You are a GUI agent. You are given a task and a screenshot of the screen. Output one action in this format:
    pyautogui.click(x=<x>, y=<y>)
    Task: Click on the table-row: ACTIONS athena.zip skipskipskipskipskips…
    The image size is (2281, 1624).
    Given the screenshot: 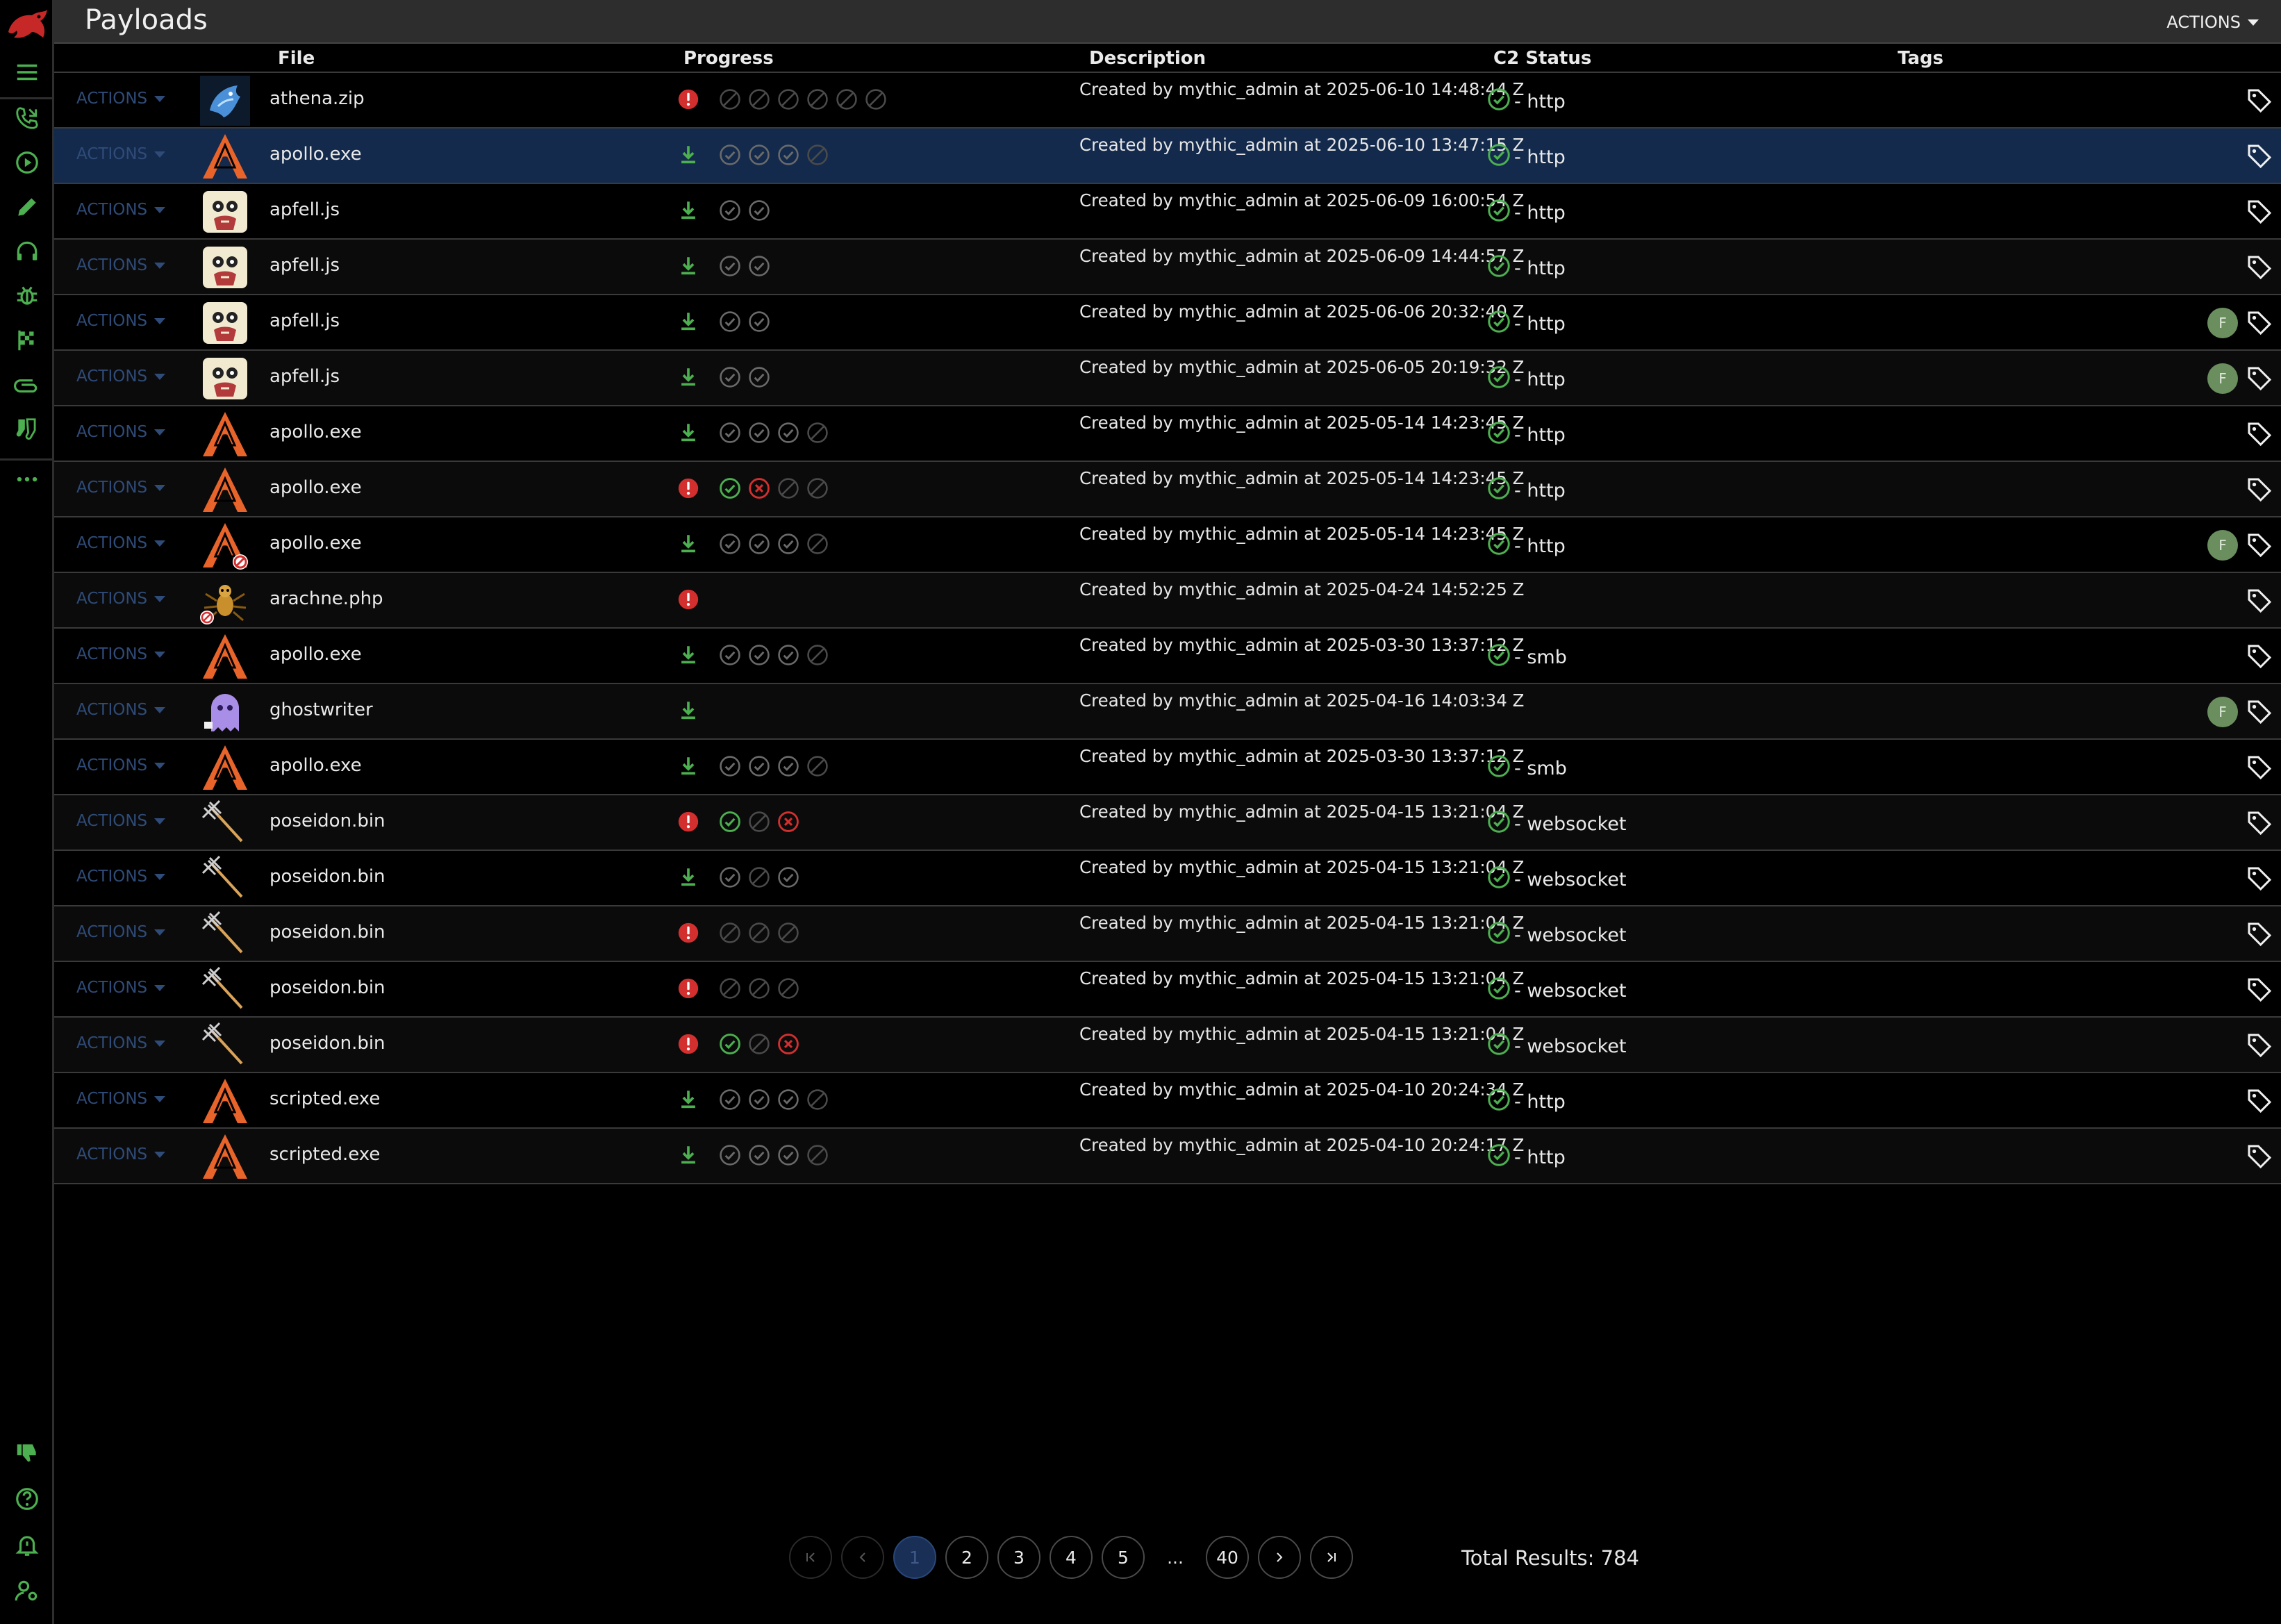 What is the action you would take?
    pyautogui.click(x=1167, y=101)
    